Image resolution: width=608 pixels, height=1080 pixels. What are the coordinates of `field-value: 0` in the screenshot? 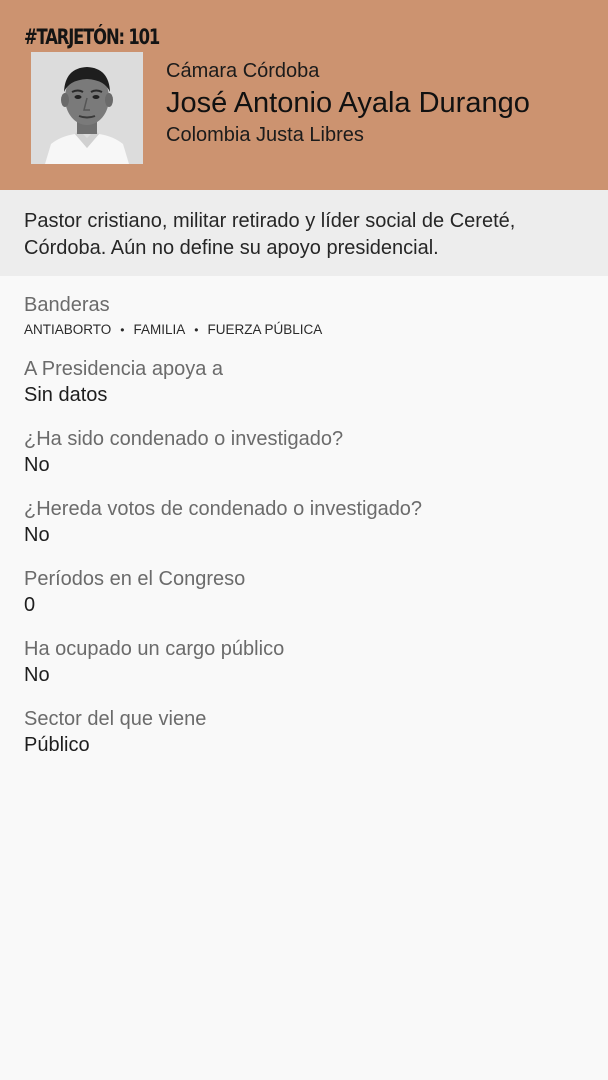 It's located at (30, 605).